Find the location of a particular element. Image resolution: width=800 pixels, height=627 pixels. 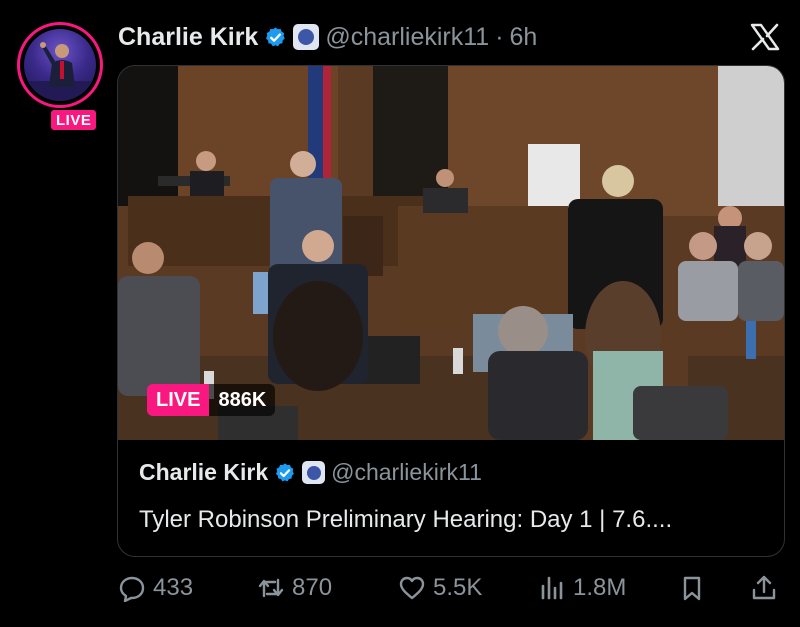

repost-button: 870 is located at coordinates (294, 588).